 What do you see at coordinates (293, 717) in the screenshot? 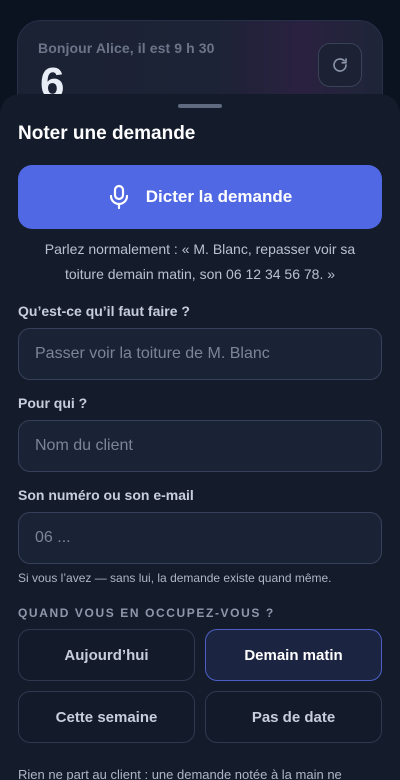
I see `when-option-no-date: Pas de date` at bounding box center [293, 717].